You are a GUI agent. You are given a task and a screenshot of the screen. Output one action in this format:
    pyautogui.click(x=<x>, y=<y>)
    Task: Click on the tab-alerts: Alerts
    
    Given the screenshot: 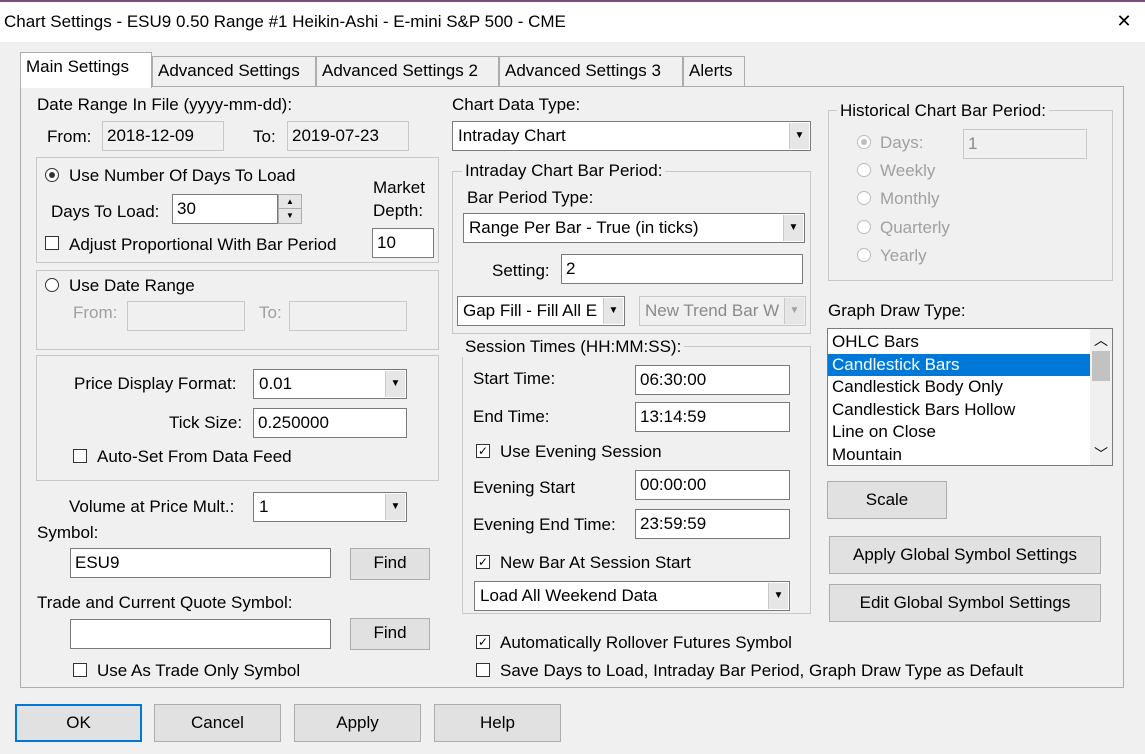 What is the action you would take?
    pyautogui.click(x=714, y=71)
    